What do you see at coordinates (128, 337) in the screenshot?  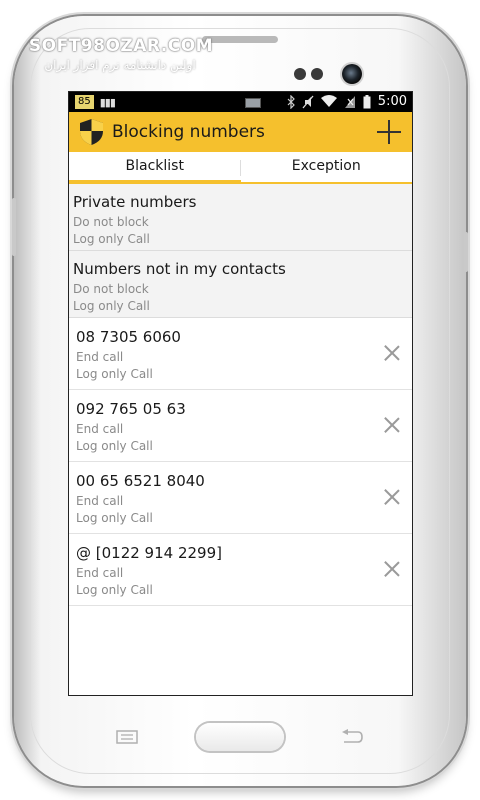 I see `number-text: 08 7305 6060` at bounding box center [128, 337].